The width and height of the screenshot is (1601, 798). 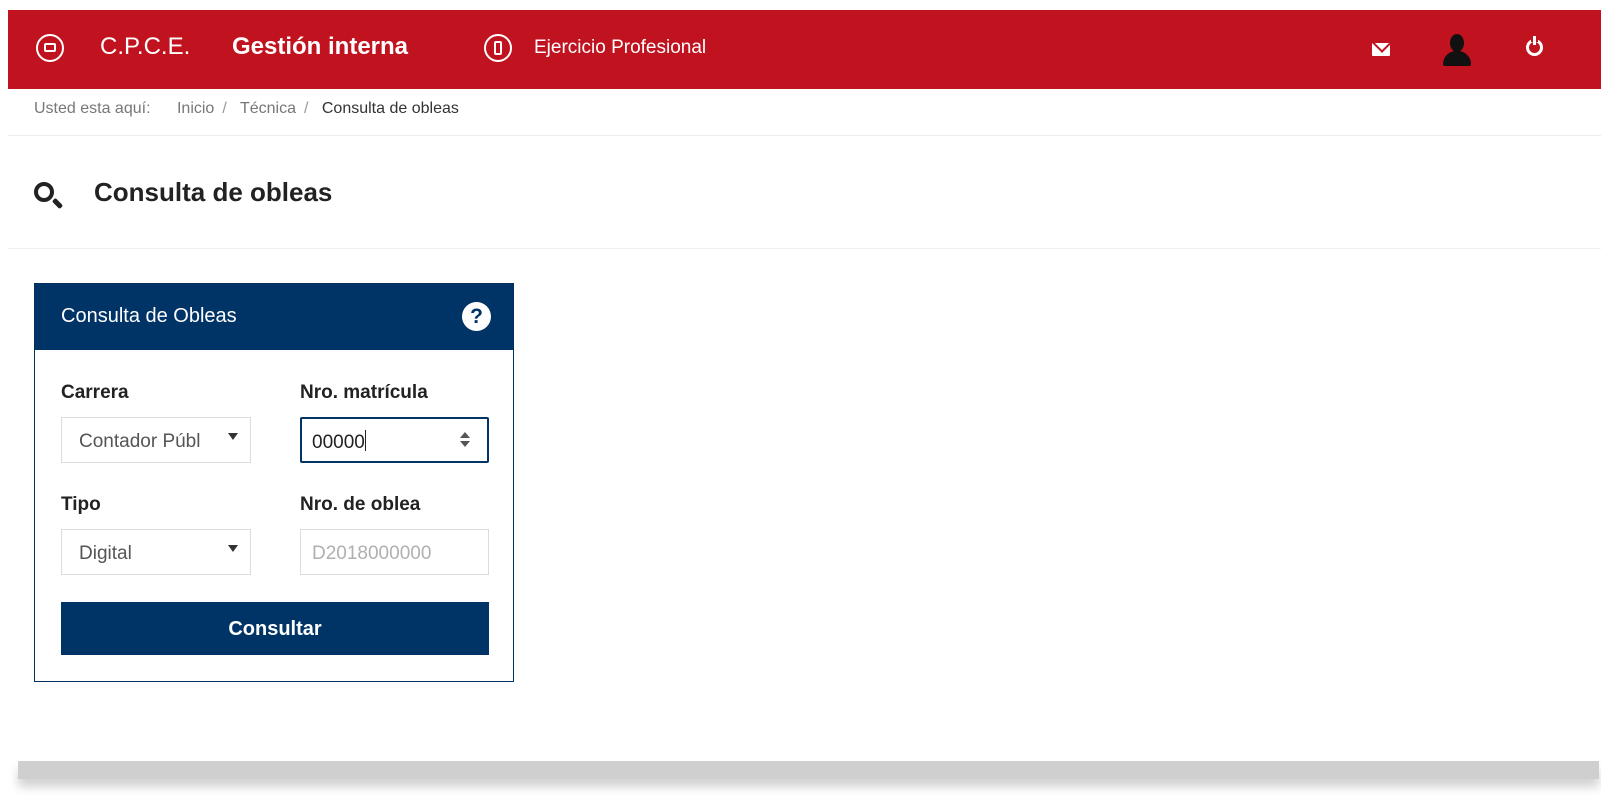 What do you see at coordinates (50, 48) in the screenshot?
I see `brand-icon` at bounding box center [50, 48].